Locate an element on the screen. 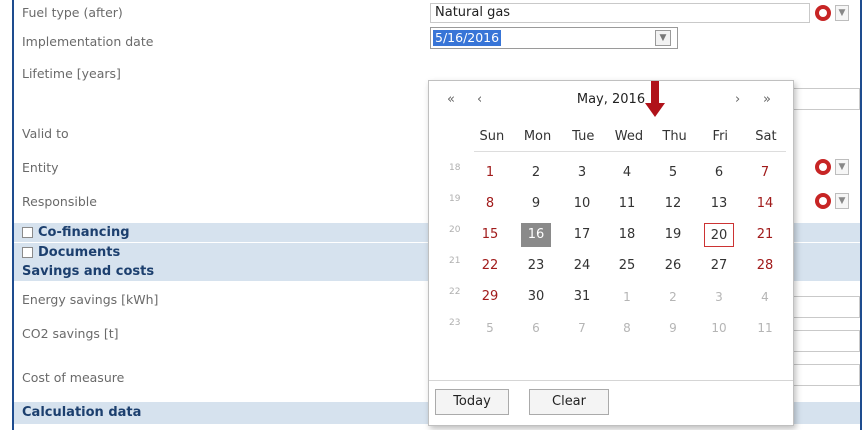  calendar-day: 12 is located at coordinates (673, 204).